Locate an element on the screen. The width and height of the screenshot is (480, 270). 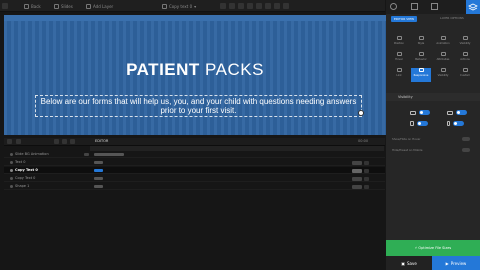
option-visibility: Visibility is located at coordinates (465, 43).